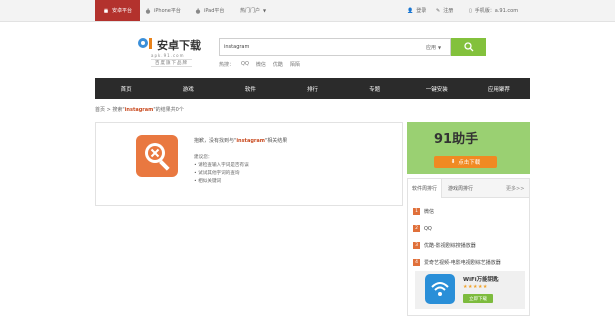 The image size is (615, 317). Describe the element at coordinates (126, 88) in the screenshot. I see `nav-item-home: 首页` at that location.